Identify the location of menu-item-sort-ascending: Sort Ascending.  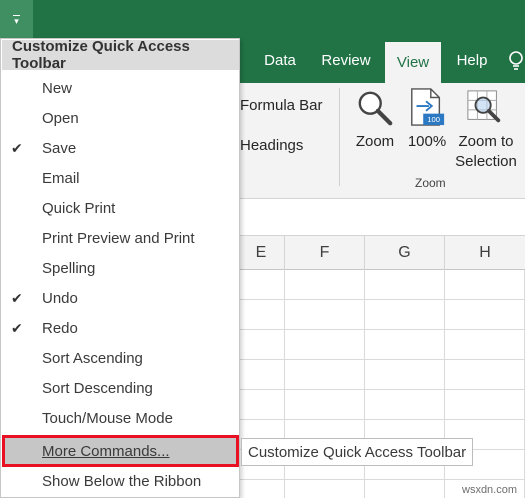
(120, 358).